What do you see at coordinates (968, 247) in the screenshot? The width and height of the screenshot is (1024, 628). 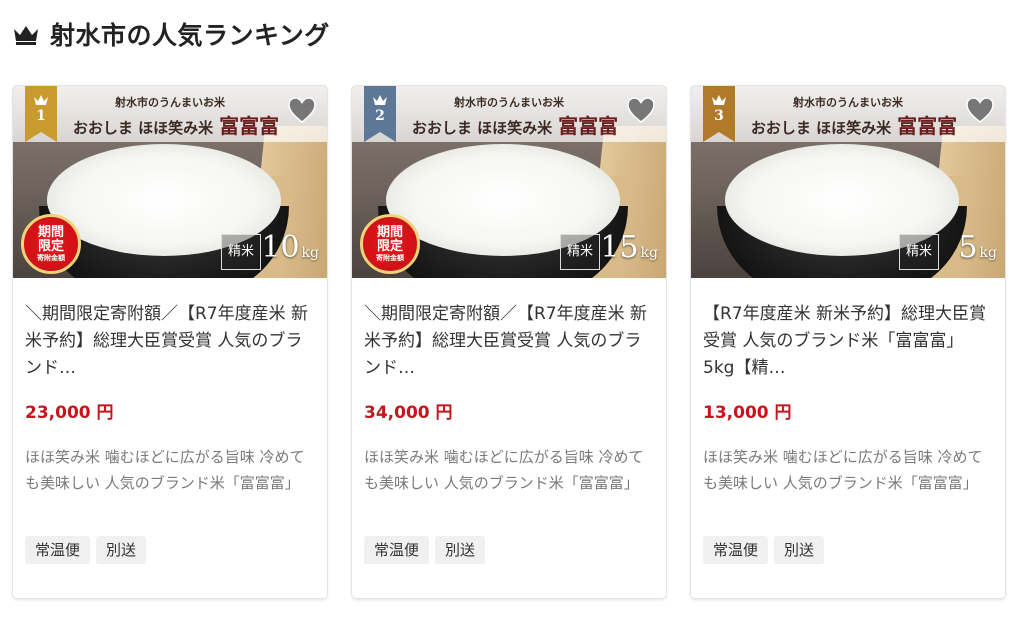 I see `weight-value: 5` at bounding box center [968, 247].